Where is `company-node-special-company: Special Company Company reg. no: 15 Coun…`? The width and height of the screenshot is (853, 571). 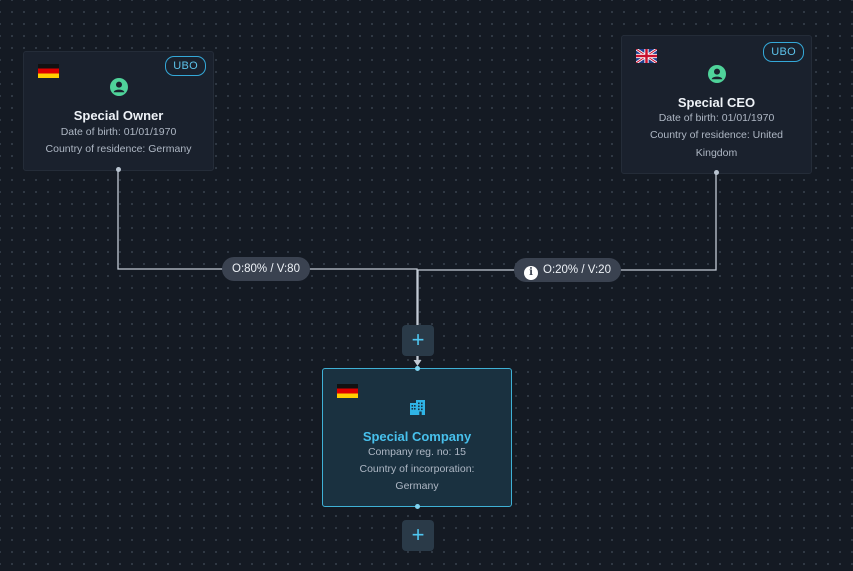 company-node-special-company: Special Company Company reg. no: 15 Coun… is located at coordinates (417, 437).